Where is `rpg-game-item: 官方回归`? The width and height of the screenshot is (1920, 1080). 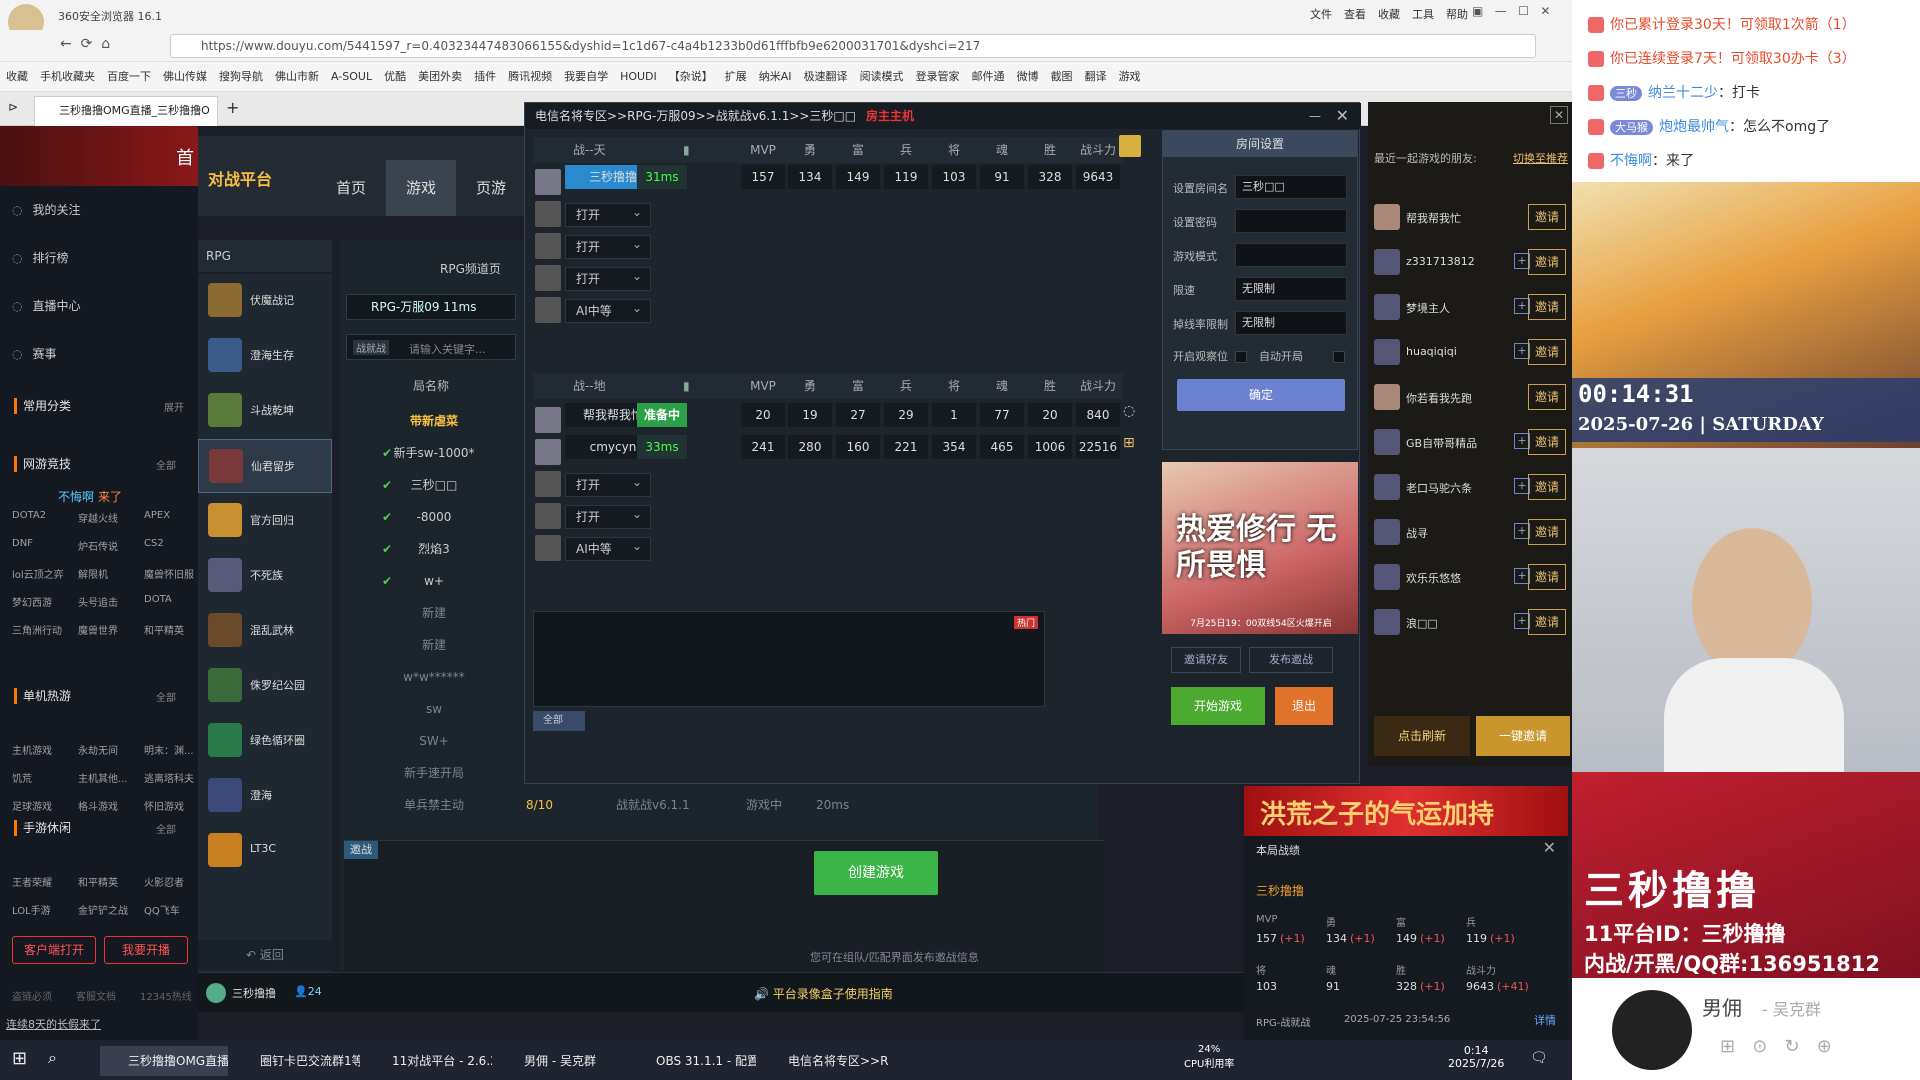
rpg-game-item: 官方回归 is located at coordinates (265, 521).